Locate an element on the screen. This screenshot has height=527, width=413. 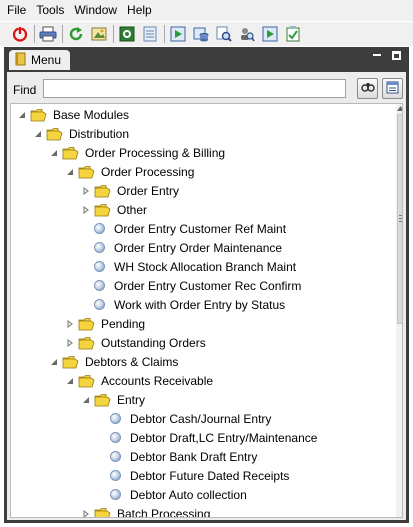
toolbar-separator is located at coordinates (34, 34).